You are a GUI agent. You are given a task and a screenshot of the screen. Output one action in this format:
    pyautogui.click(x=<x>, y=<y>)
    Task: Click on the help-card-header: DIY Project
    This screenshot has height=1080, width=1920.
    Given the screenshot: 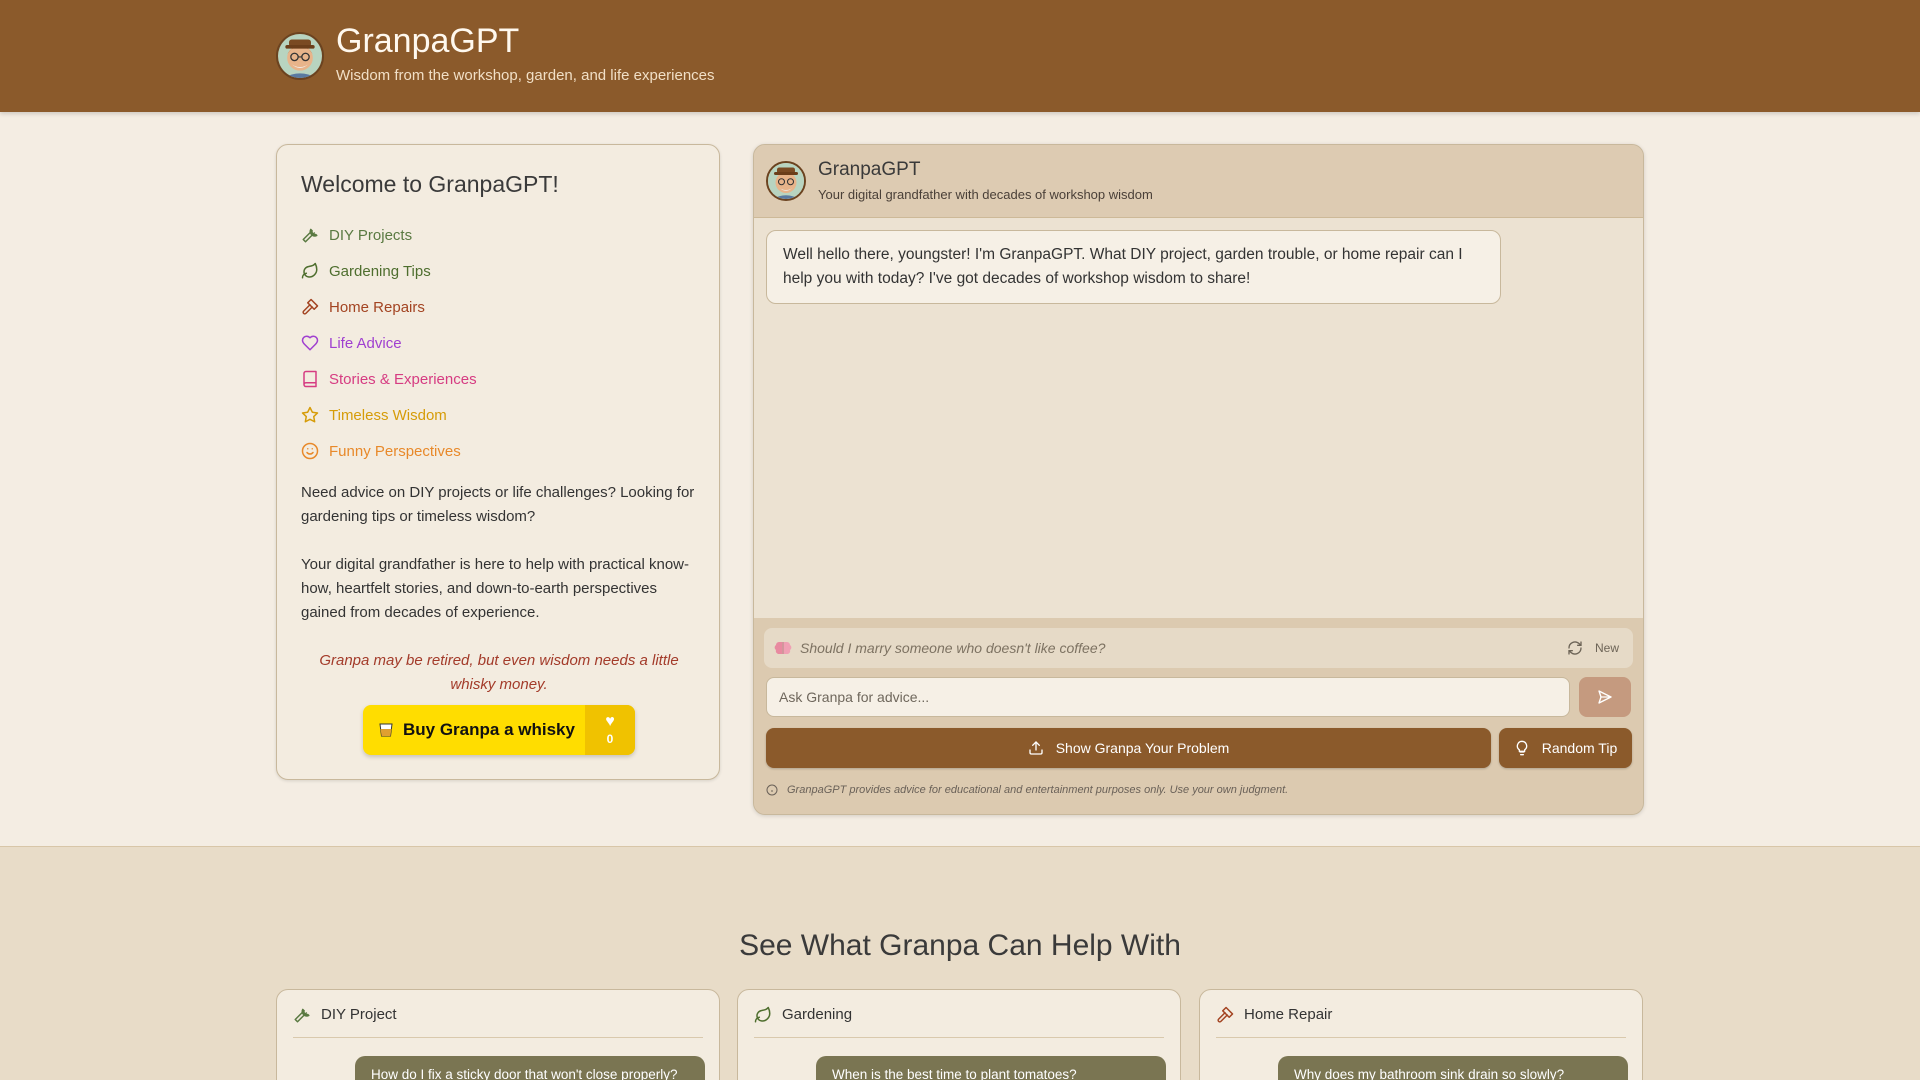 What is the action you would take?
    pyautogui.click(x=498, y=1022)
    